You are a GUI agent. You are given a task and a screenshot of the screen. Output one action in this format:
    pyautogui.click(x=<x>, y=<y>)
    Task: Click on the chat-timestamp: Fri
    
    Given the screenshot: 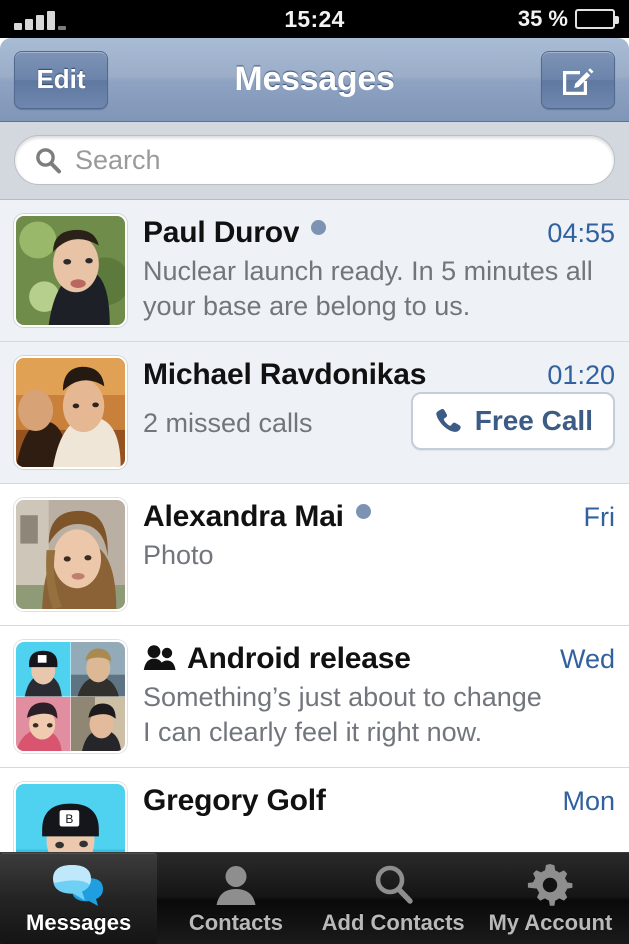 What is the action you would take?
    pyautogui.click(x=599, y=517)
    